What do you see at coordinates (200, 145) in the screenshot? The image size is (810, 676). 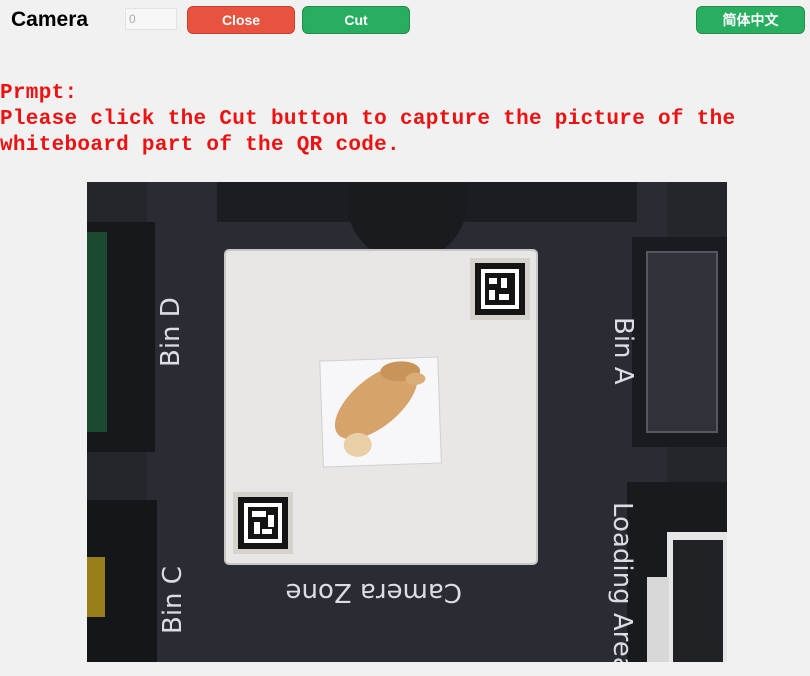 I see `prompt-line-2: whiteboard part of the QR code.` at bounding box center [200, 145].